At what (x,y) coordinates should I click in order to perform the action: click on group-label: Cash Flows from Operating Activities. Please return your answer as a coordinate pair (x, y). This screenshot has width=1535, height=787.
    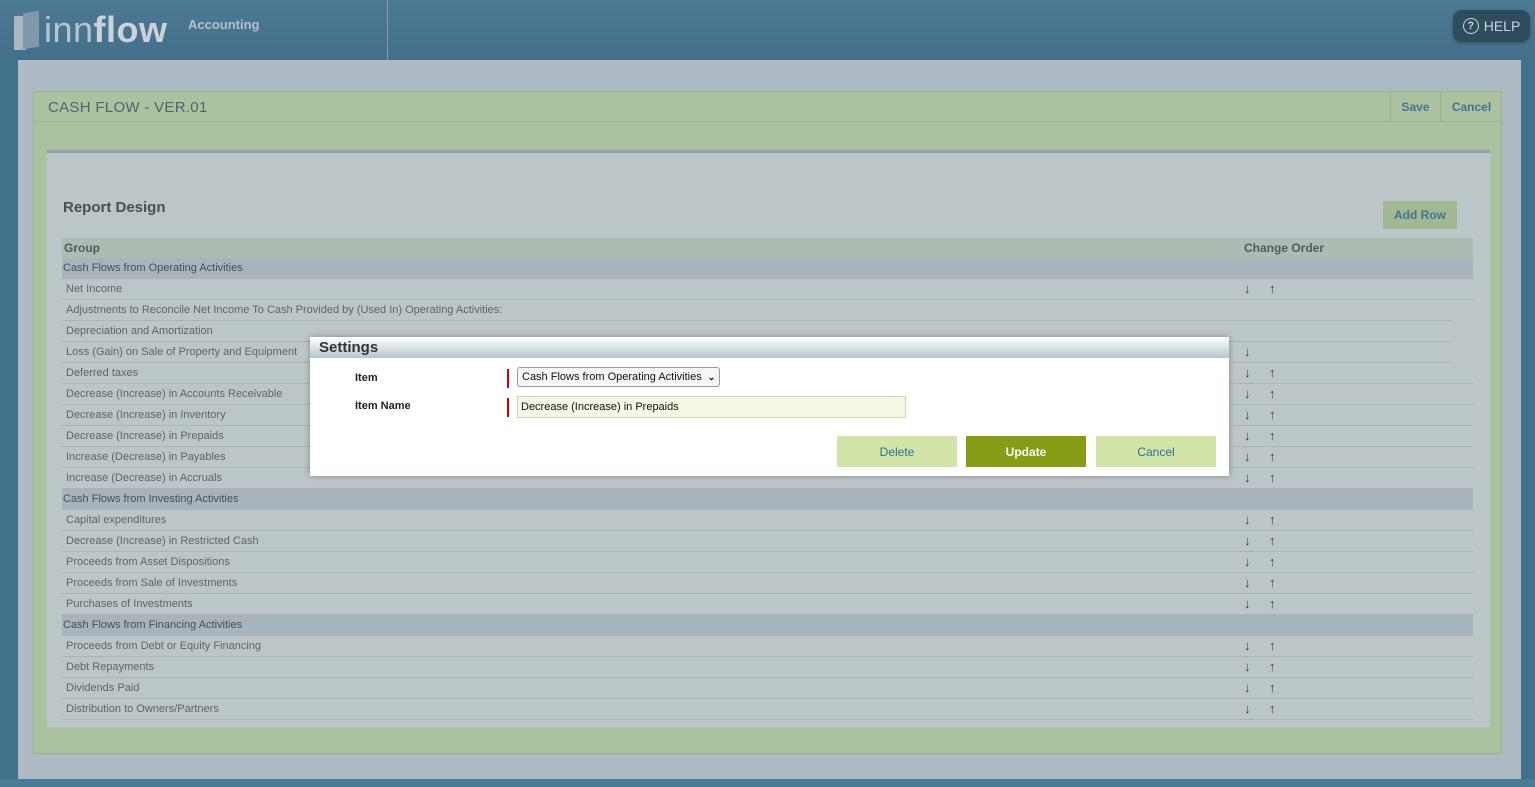
    Looking at the image, I should click on (153, 268).